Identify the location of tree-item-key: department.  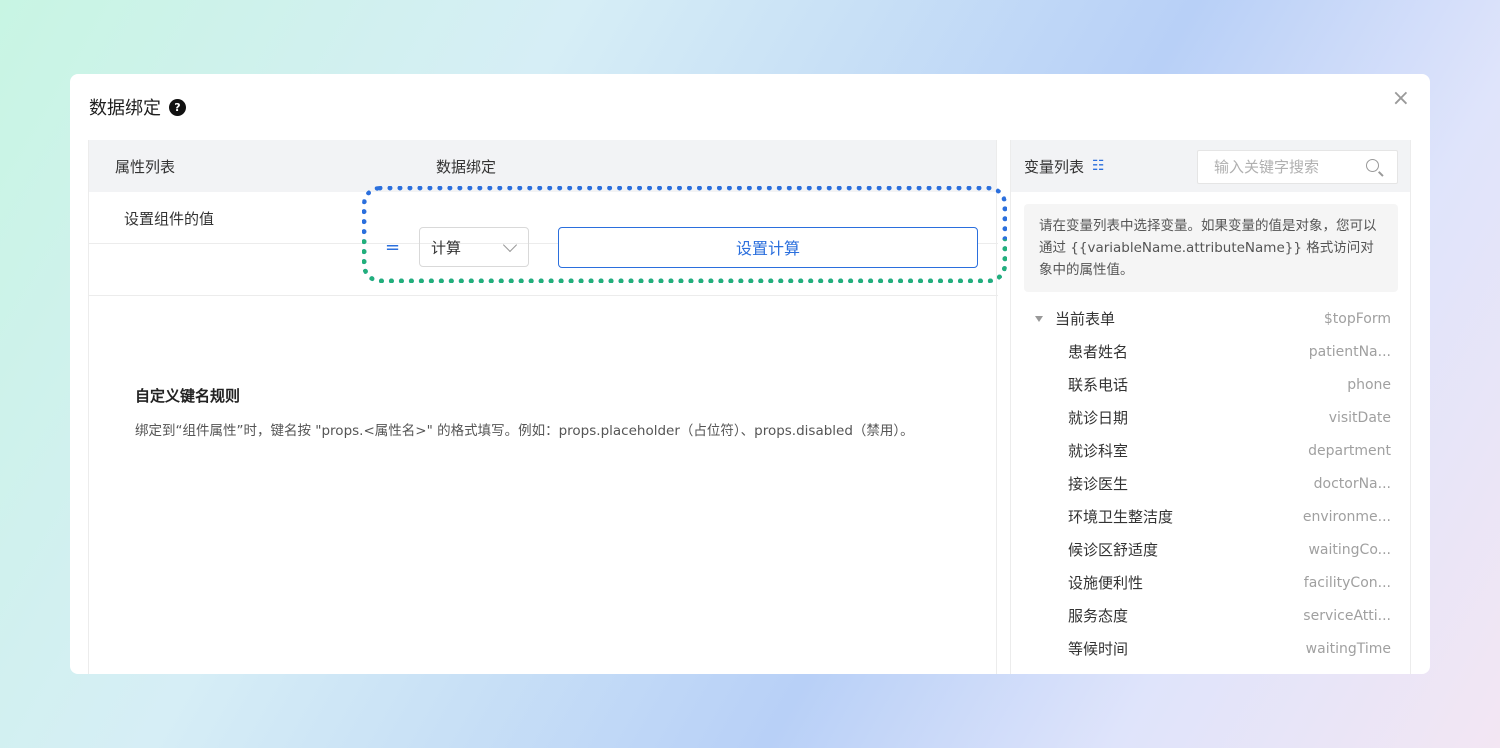
(1349, 450).